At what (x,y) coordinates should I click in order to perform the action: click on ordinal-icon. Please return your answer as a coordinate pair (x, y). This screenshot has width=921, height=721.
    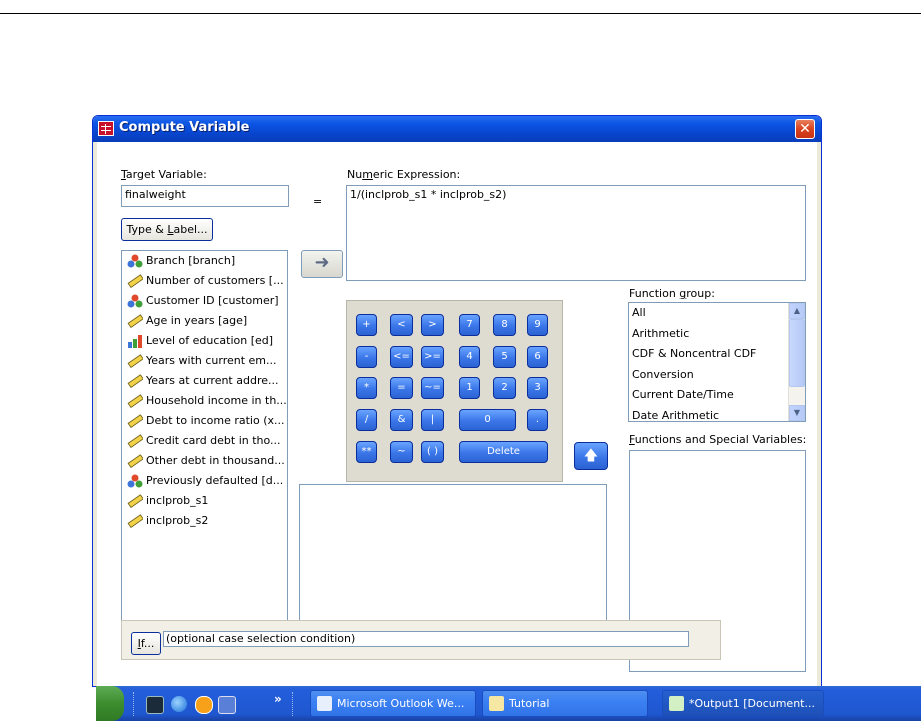
    Looking at the image, I should click on (135, 341).